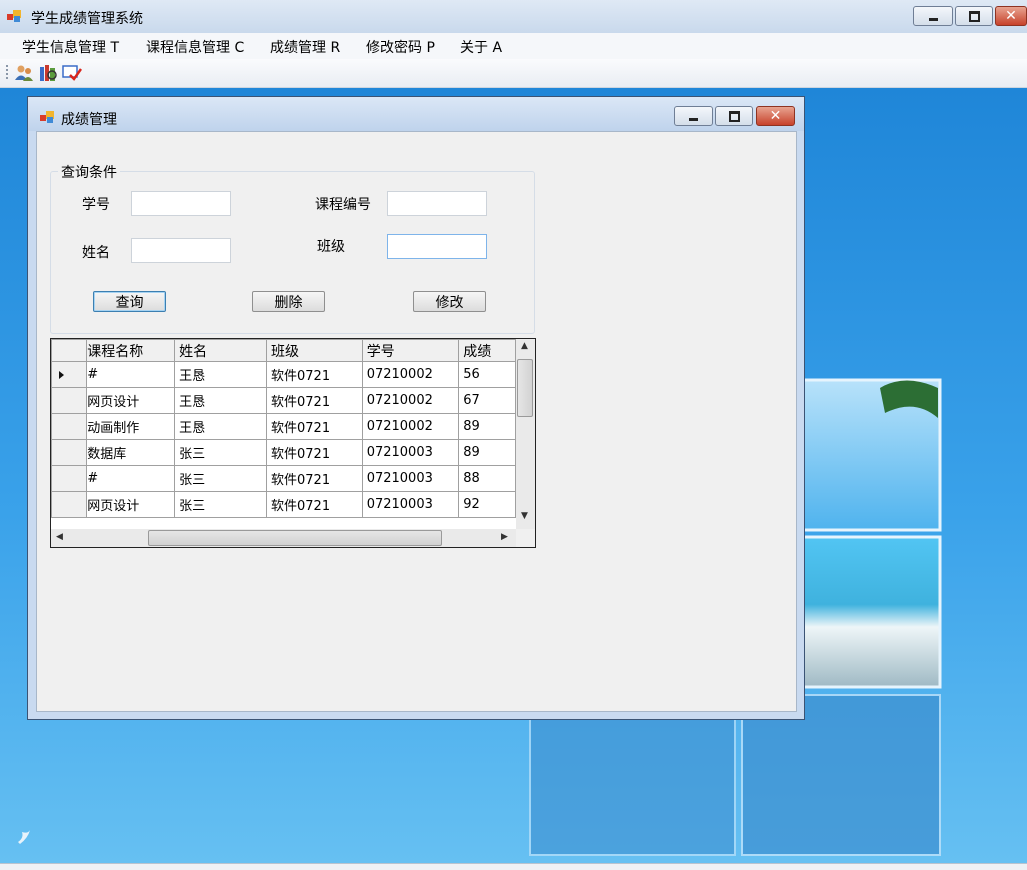 This screenshot has height=870, width=1027. Describe the element at coordinates (288, 301) in the screenshot. I see `delete-button: 删除` at that location.